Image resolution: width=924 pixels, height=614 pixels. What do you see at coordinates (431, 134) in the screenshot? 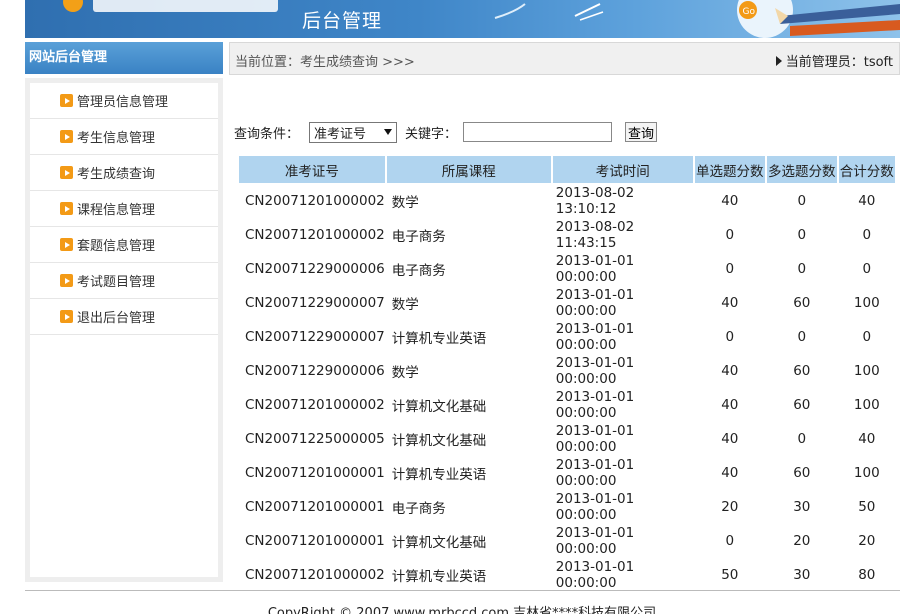
I see `keyword-label: 关键字：` at bounding box center [431, 134].